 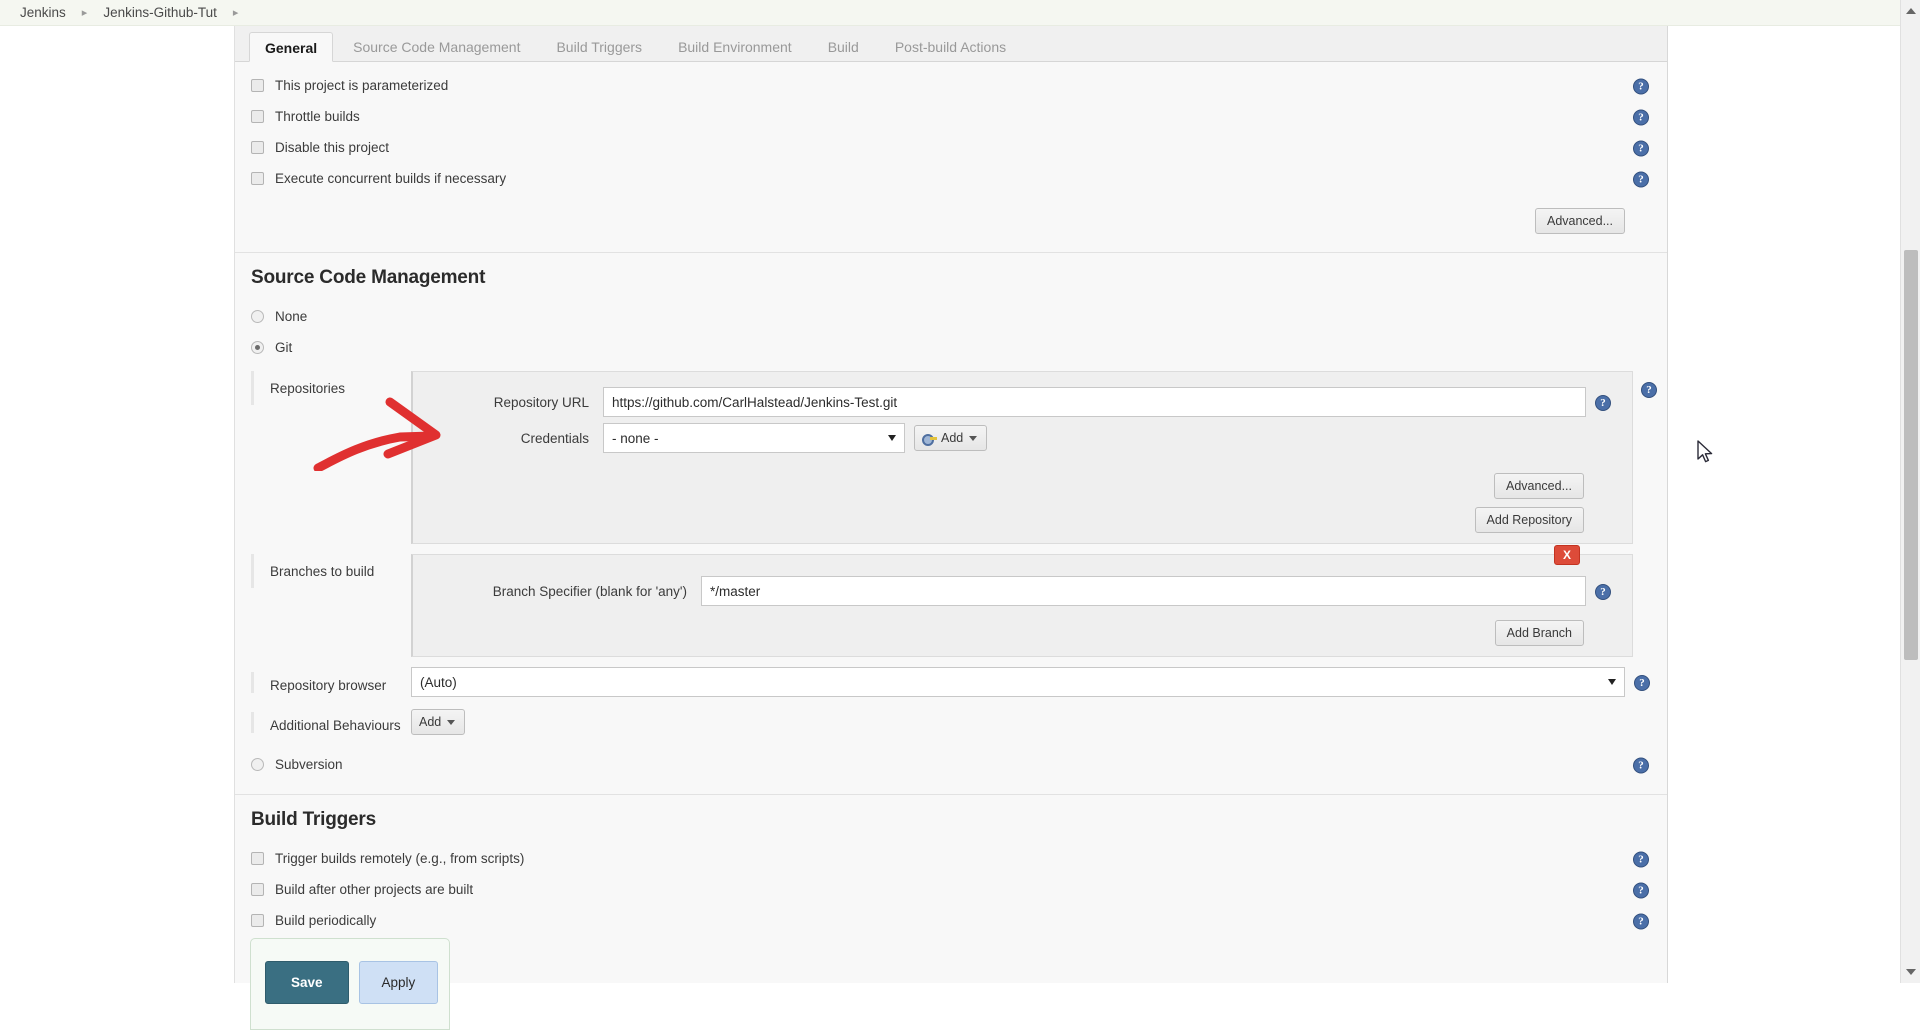 I want to click on label-scm-none: None, so click(x=291, y=316).